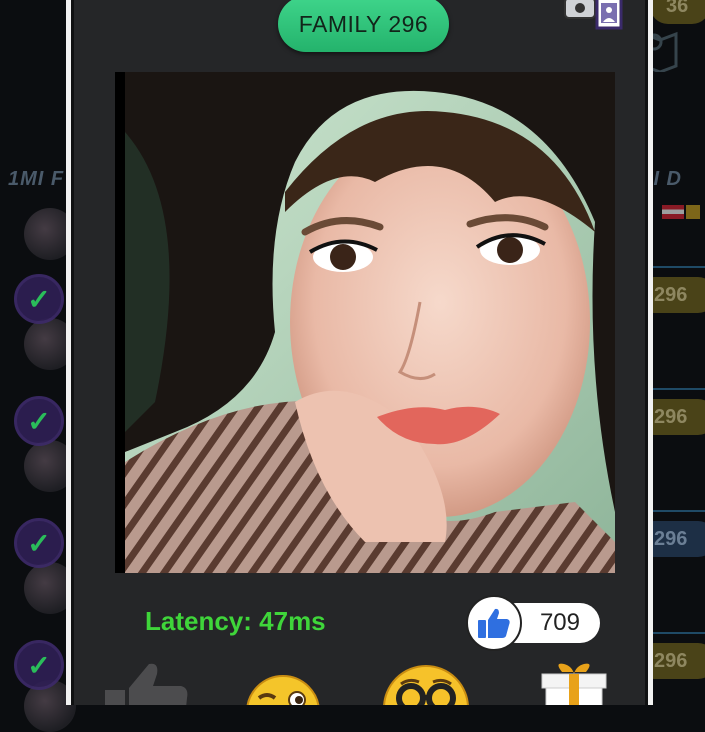 The width and height of the screenshot is (705, 732). Describe the element at coordinates (559, 622) in the screenshot. I see `like-count: 709` at that location.